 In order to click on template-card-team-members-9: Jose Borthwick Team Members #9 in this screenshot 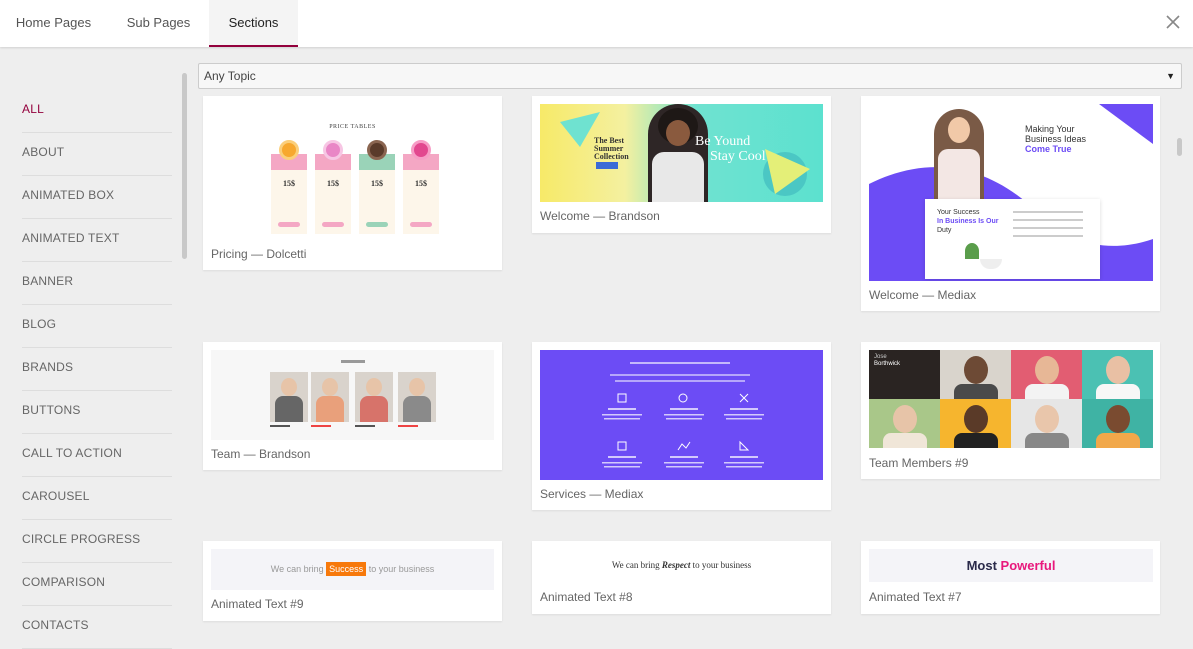, I will do `click(1010, 410)`.